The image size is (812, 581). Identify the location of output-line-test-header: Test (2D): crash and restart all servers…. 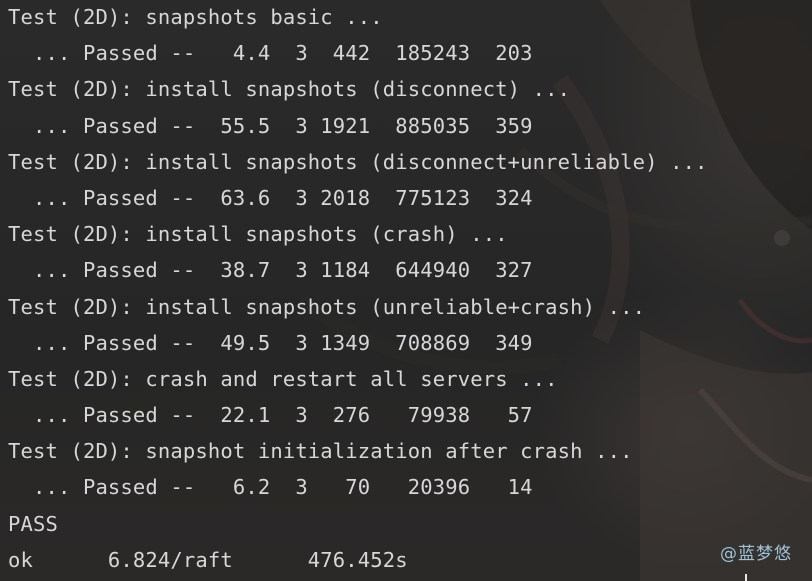
(283, 378).